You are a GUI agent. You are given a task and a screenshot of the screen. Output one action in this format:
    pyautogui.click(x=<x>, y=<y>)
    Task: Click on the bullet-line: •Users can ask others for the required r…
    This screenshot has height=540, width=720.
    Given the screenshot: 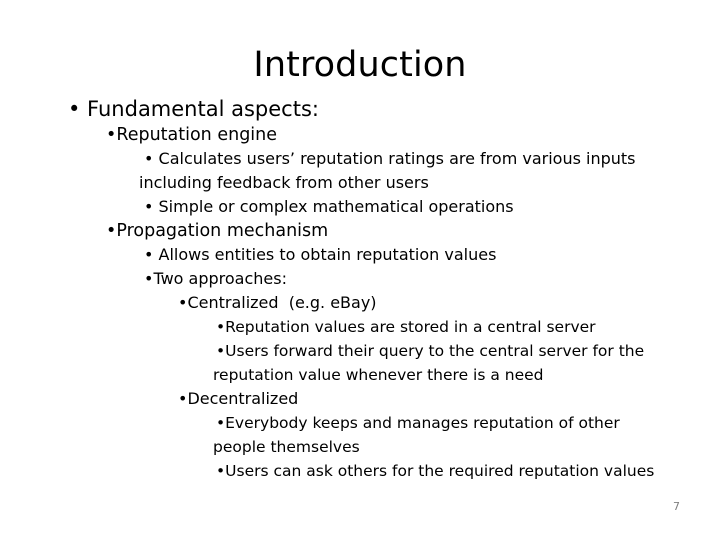 What is the action you would take?
    pyautogui.click(x=435, y=471)
    